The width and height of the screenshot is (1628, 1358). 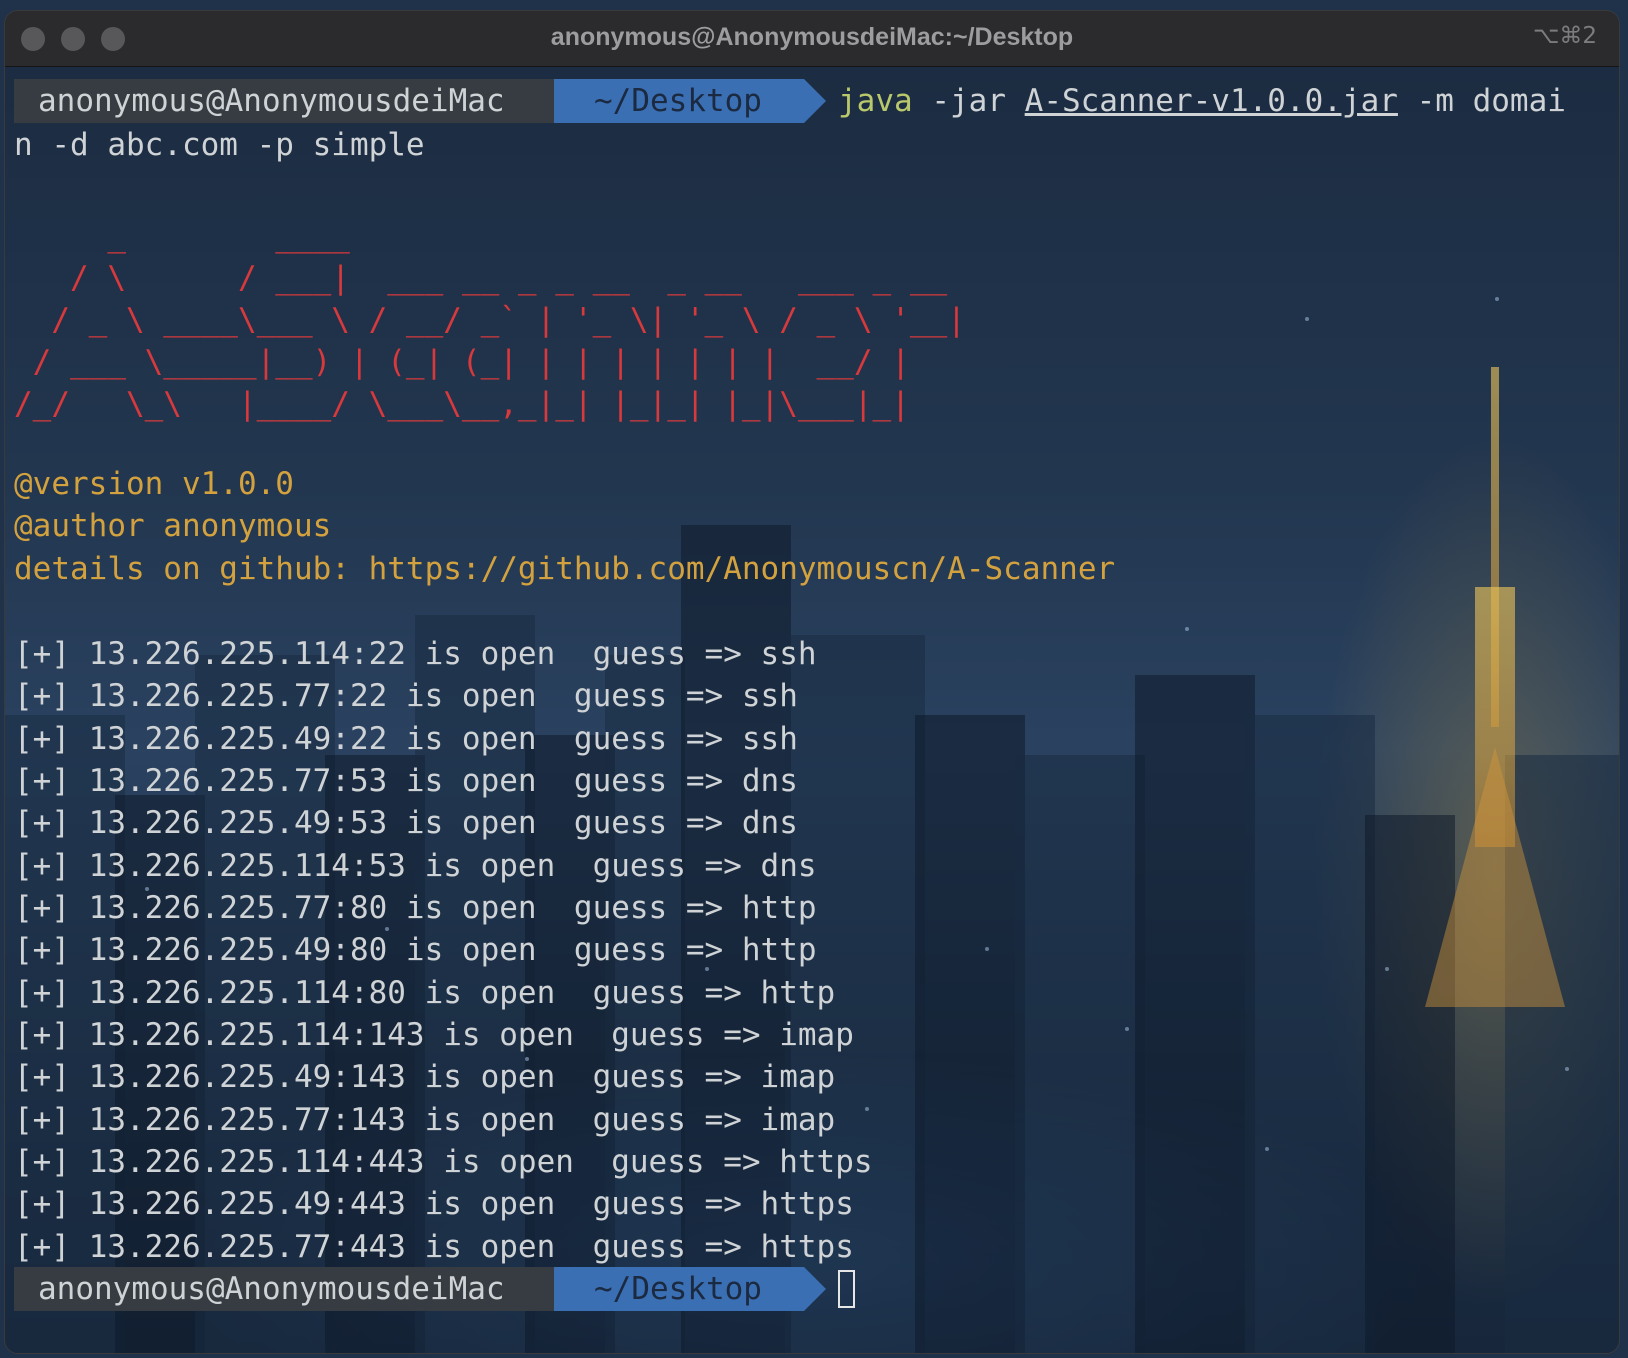 What do you see at coordinates (219, 145) in the screenshot?
I see `command-args-line2: n -d abc.com -p simple` at bounding box center [219, 145].